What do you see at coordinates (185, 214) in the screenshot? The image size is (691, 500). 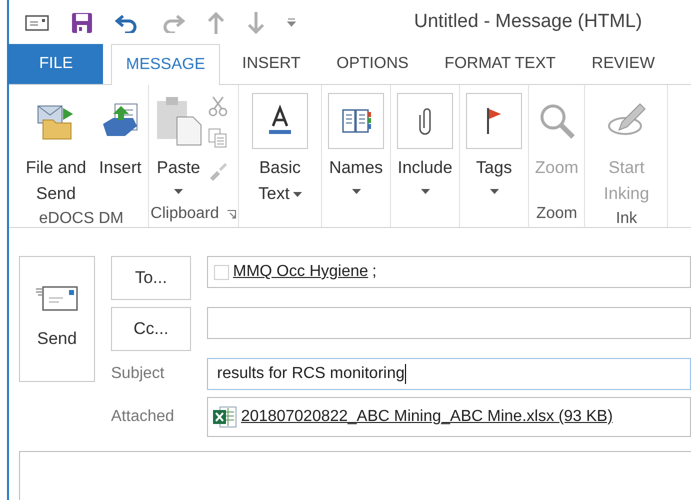 I see `group-label: Clipboard` at bounding box center [185, 214].